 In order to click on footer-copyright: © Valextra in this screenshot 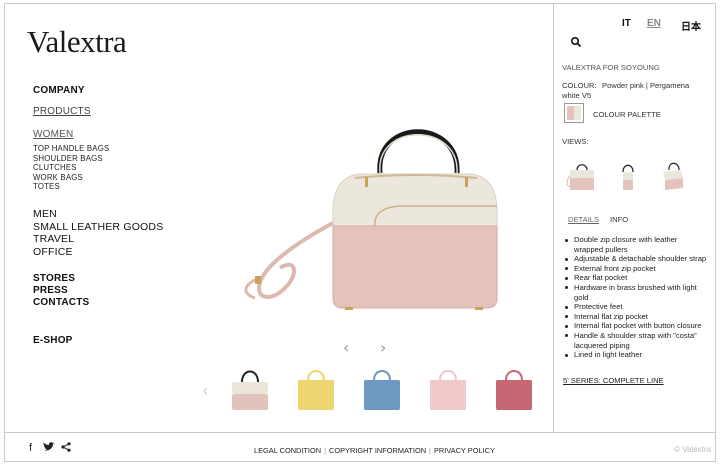, I will do `click(692, 449)`.